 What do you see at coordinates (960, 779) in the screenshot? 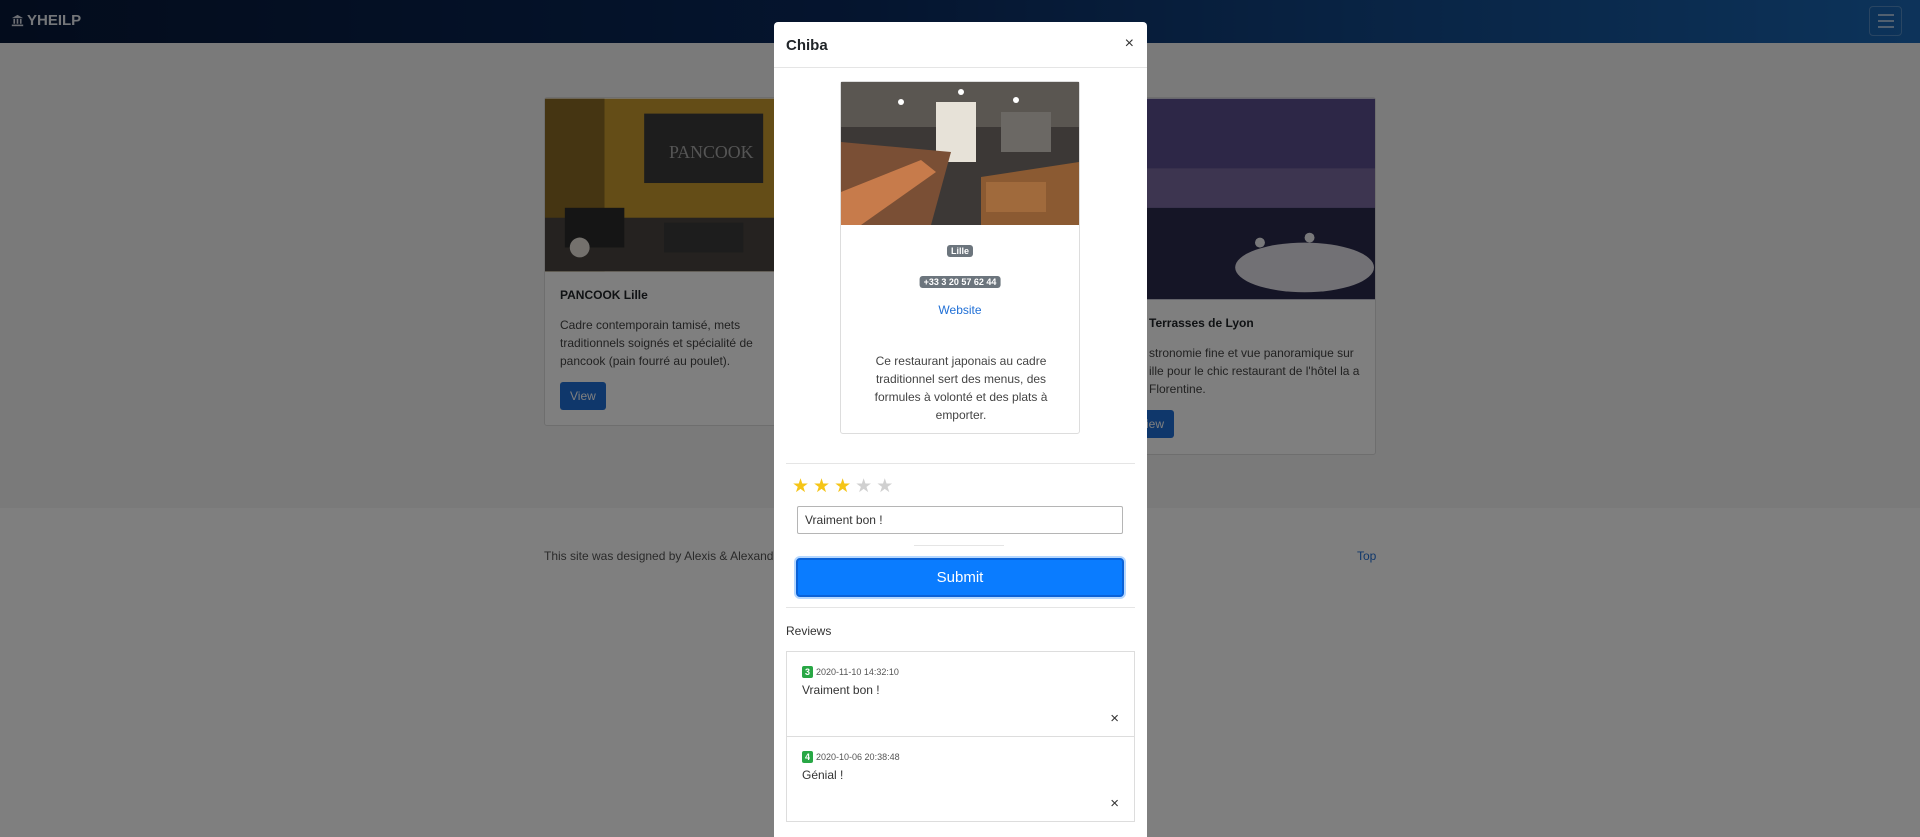
I see `review-item: 4 2020-10-06 20:38:48 Génial ! ×` at bounding box center [960, 779].